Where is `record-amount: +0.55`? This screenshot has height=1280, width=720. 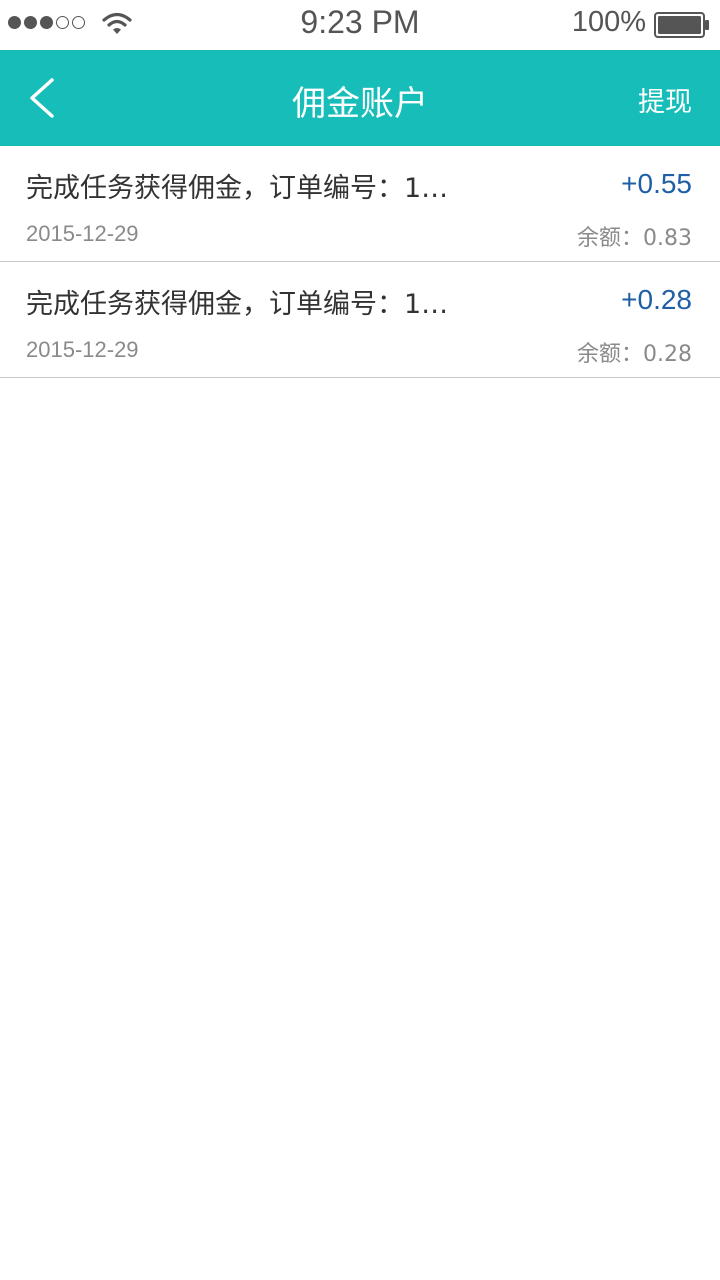
record-amount: +0.55 is located at coordinates (656, 183).